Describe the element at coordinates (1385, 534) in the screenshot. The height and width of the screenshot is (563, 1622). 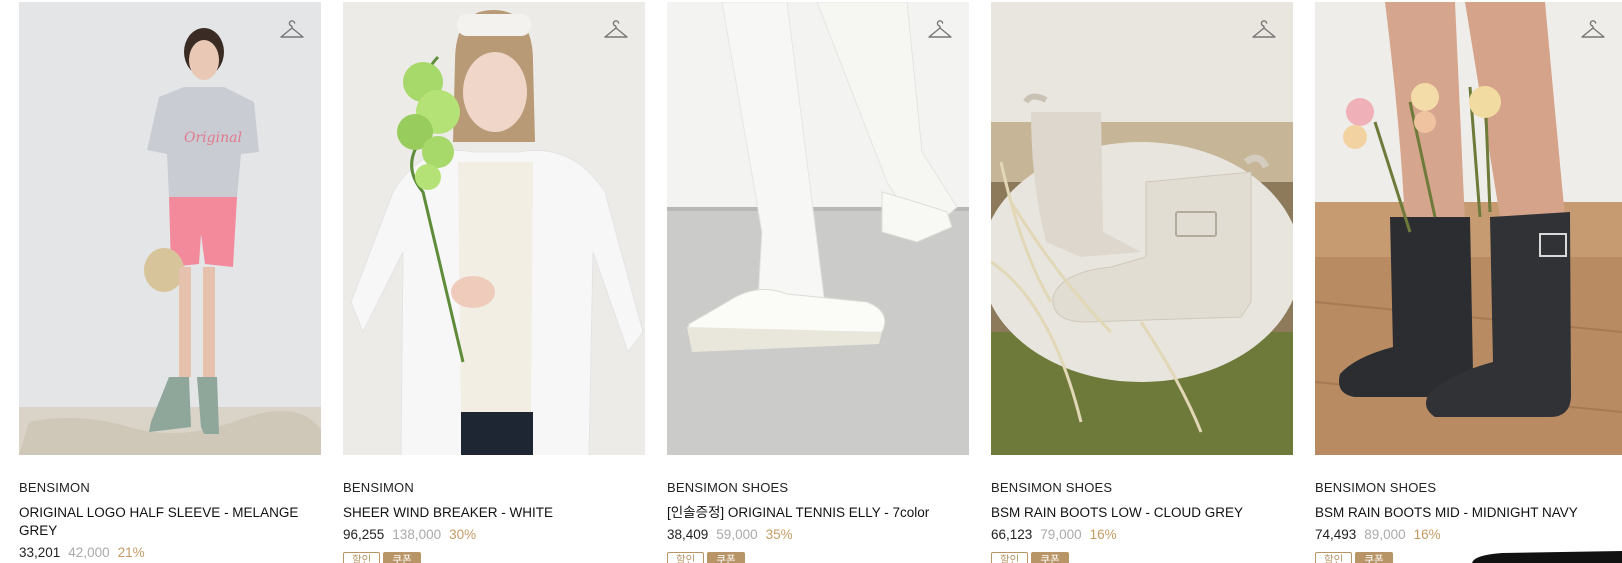
I see `original-price: 89,000` at that location.